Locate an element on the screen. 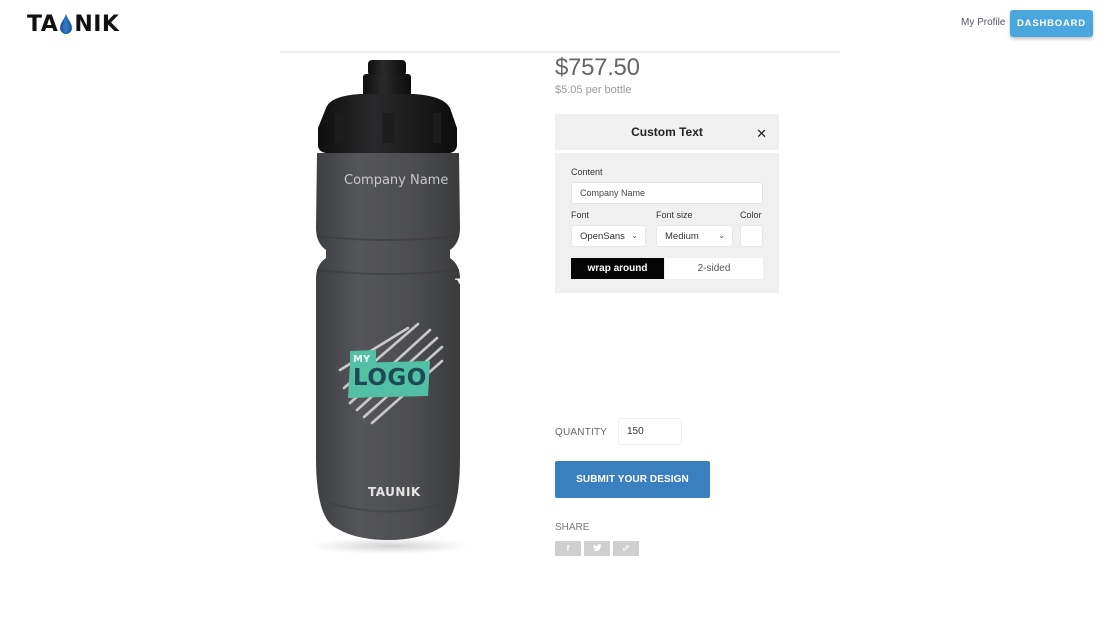 The image size is (1120, 631). content-input is located at coordinates (667, 193).